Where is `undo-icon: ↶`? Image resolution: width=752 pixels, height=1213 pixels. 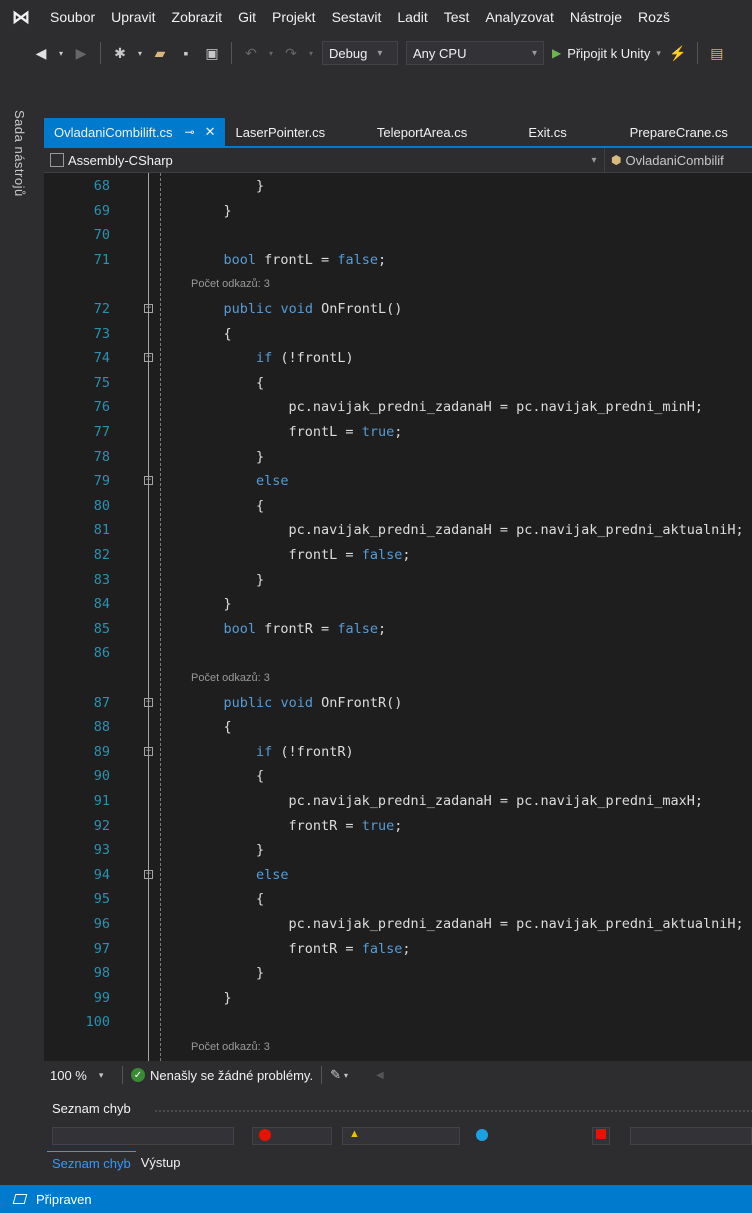
undo-icon: ↶ is located at coordinates (251, 53).